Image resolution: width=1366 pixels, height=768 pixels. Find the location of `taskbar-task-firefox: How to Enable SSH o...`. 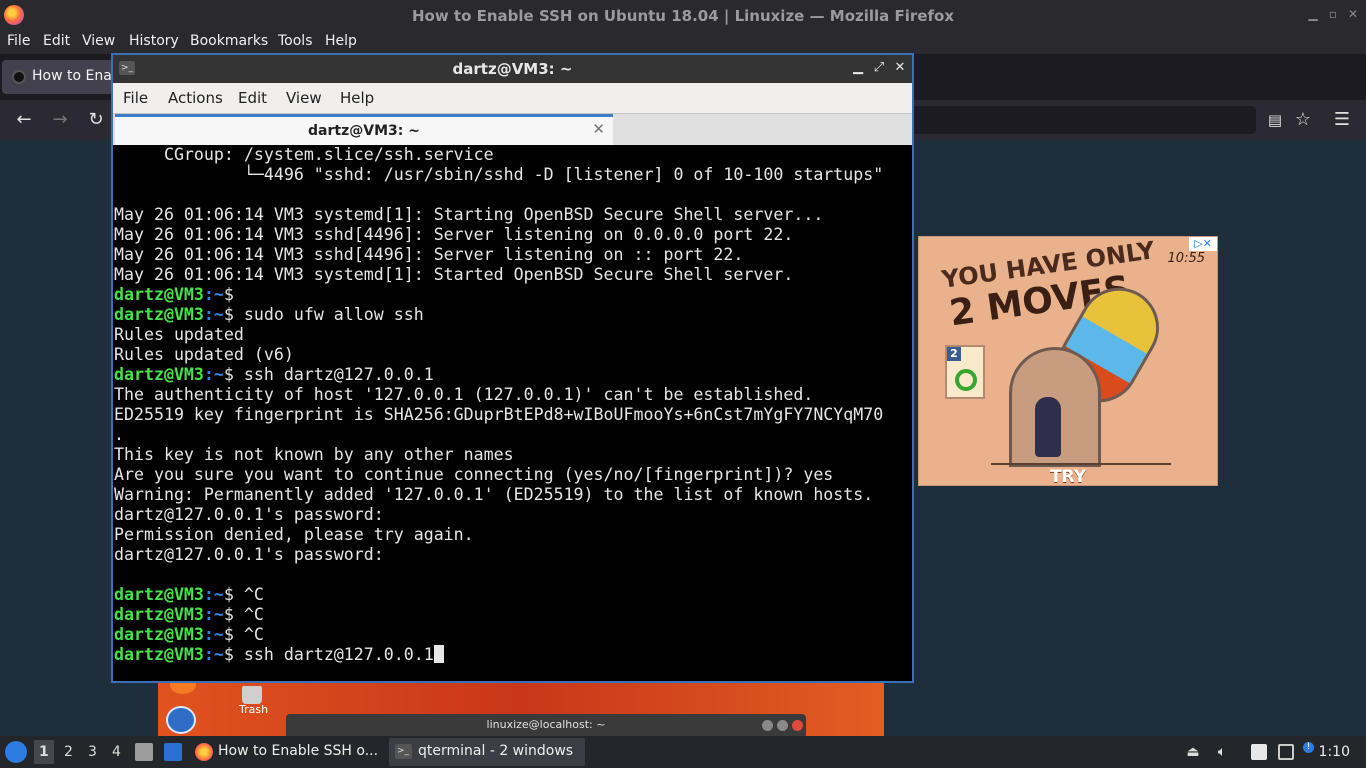

taskbar-task-firefox: How to Enable SSH o... is located at coordinates (287, 752).